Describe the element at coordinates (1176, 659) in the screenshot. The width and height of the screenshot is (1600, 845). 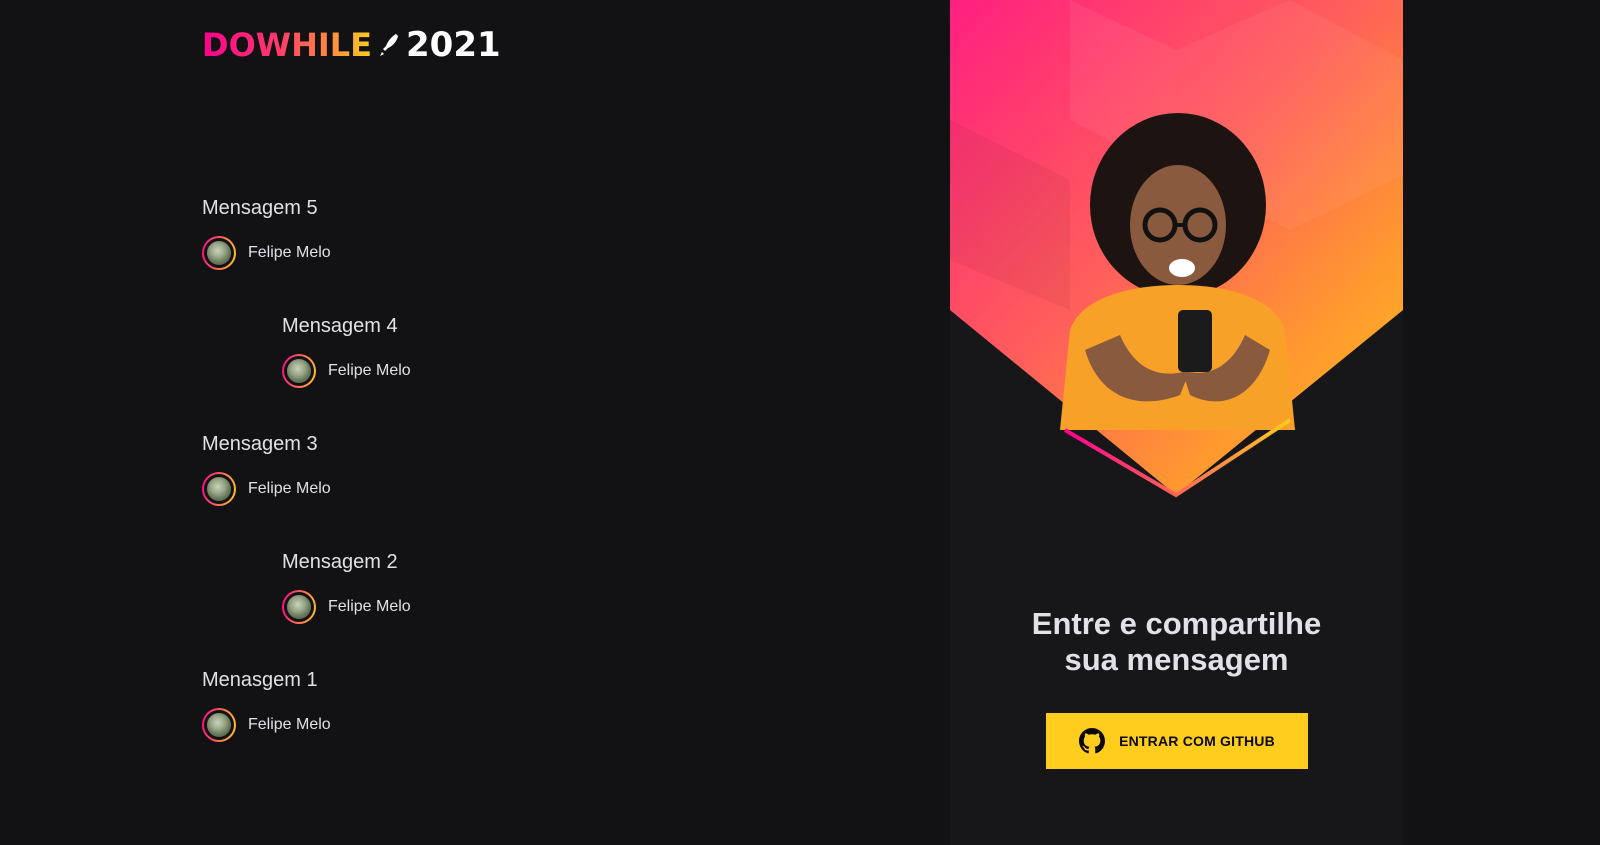
I see `login-title-line2: sua mensagem` at that location.